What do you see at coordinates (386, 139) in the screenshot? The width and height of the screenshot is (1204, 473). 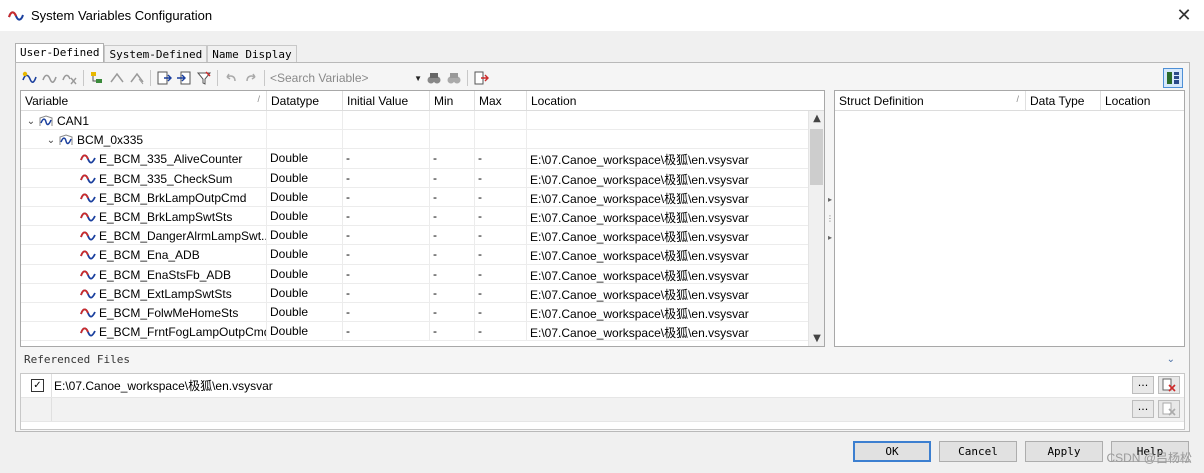 I see `initial-value-cell` at bounding box center [386, 139].